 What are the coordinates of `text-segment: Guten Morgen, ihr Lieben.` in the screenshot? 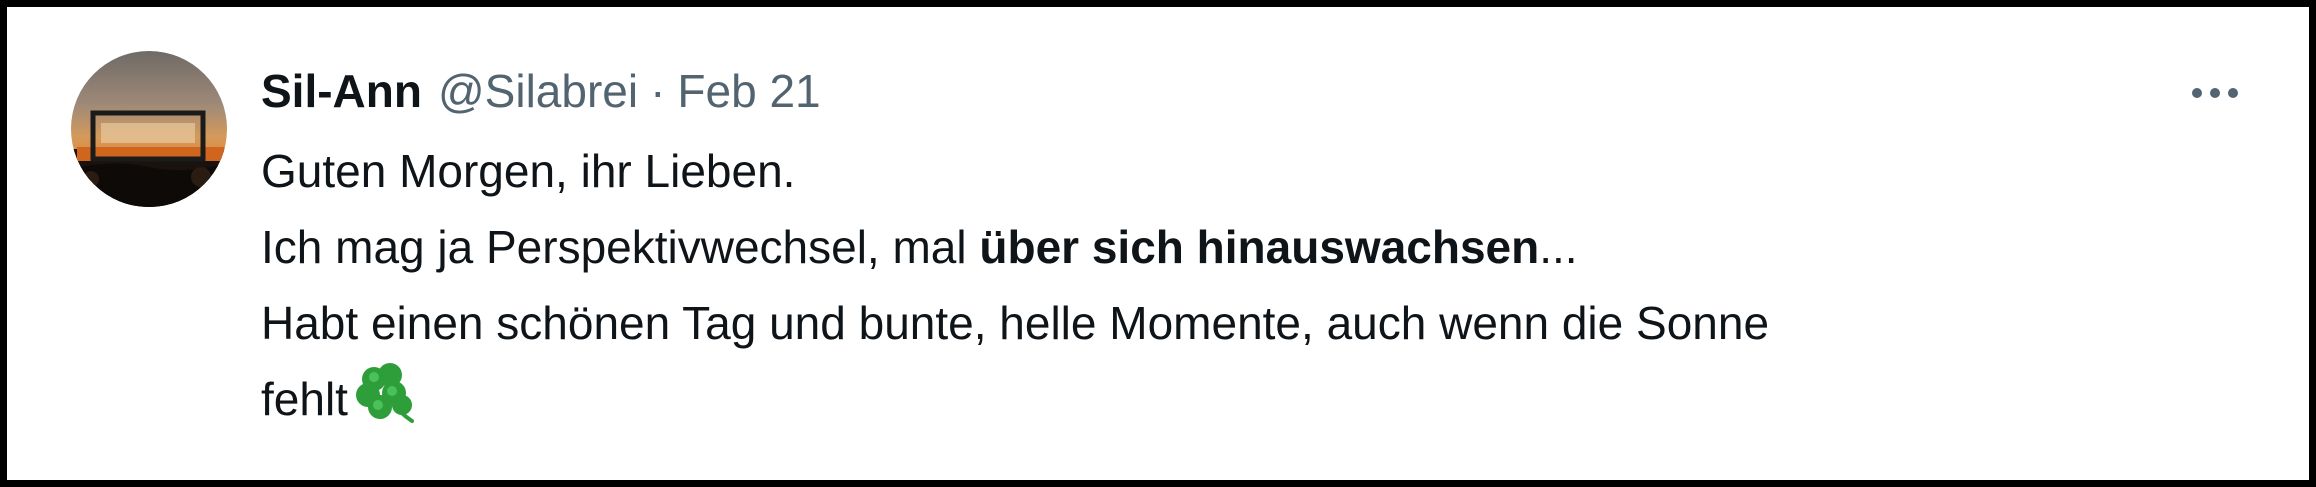 It's located at (528, 171).